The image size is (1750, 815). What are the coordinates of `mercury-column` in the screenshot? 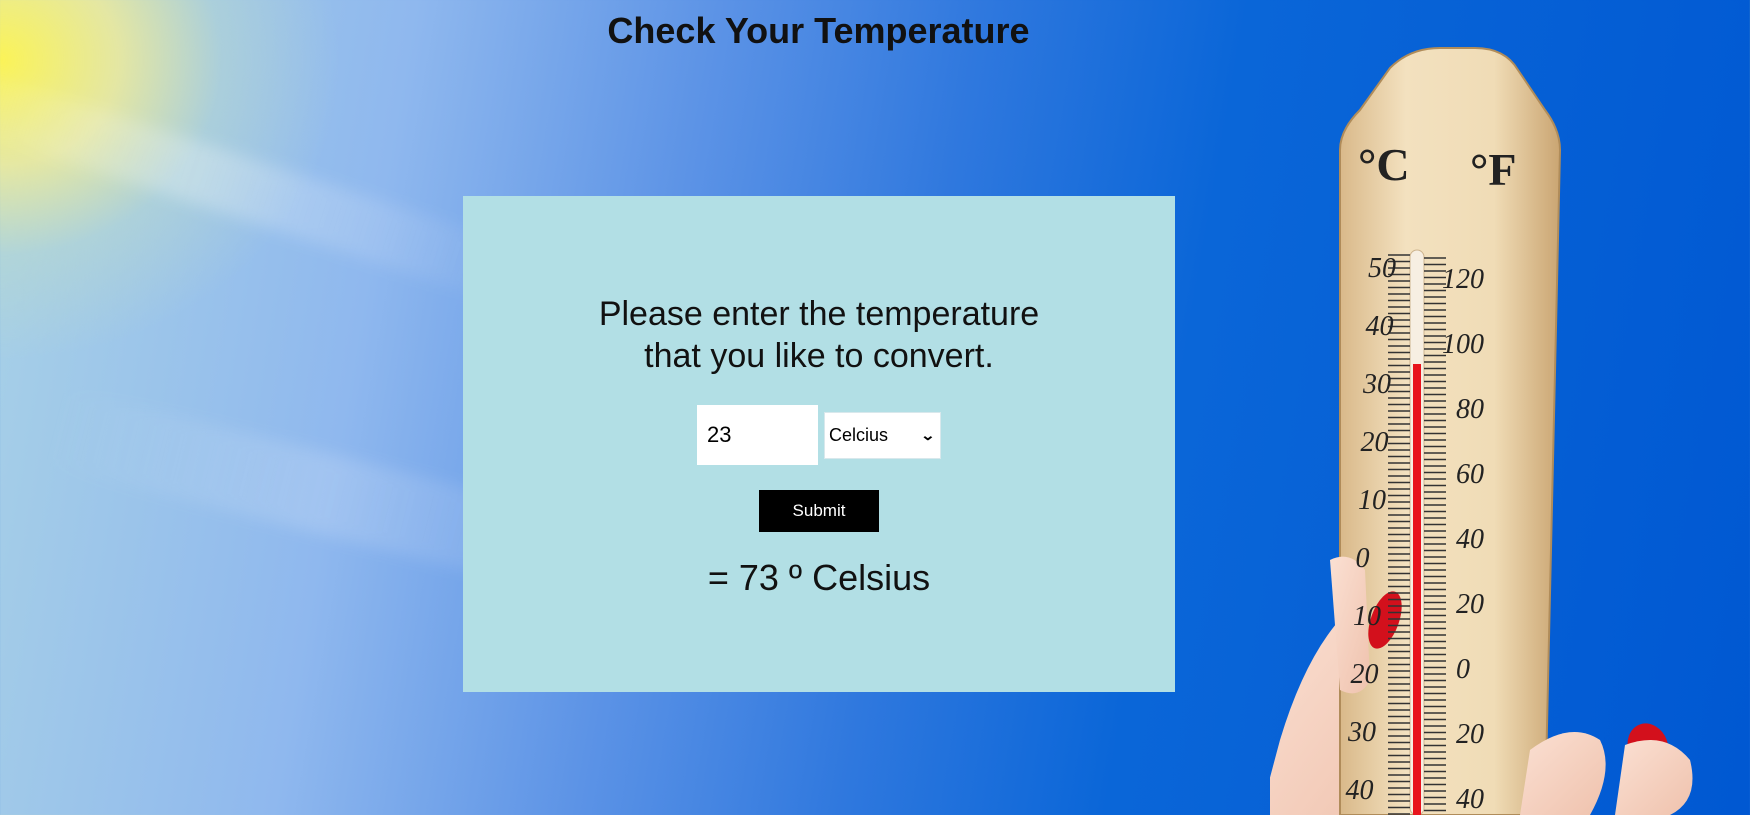 It's located at (1417, 589).